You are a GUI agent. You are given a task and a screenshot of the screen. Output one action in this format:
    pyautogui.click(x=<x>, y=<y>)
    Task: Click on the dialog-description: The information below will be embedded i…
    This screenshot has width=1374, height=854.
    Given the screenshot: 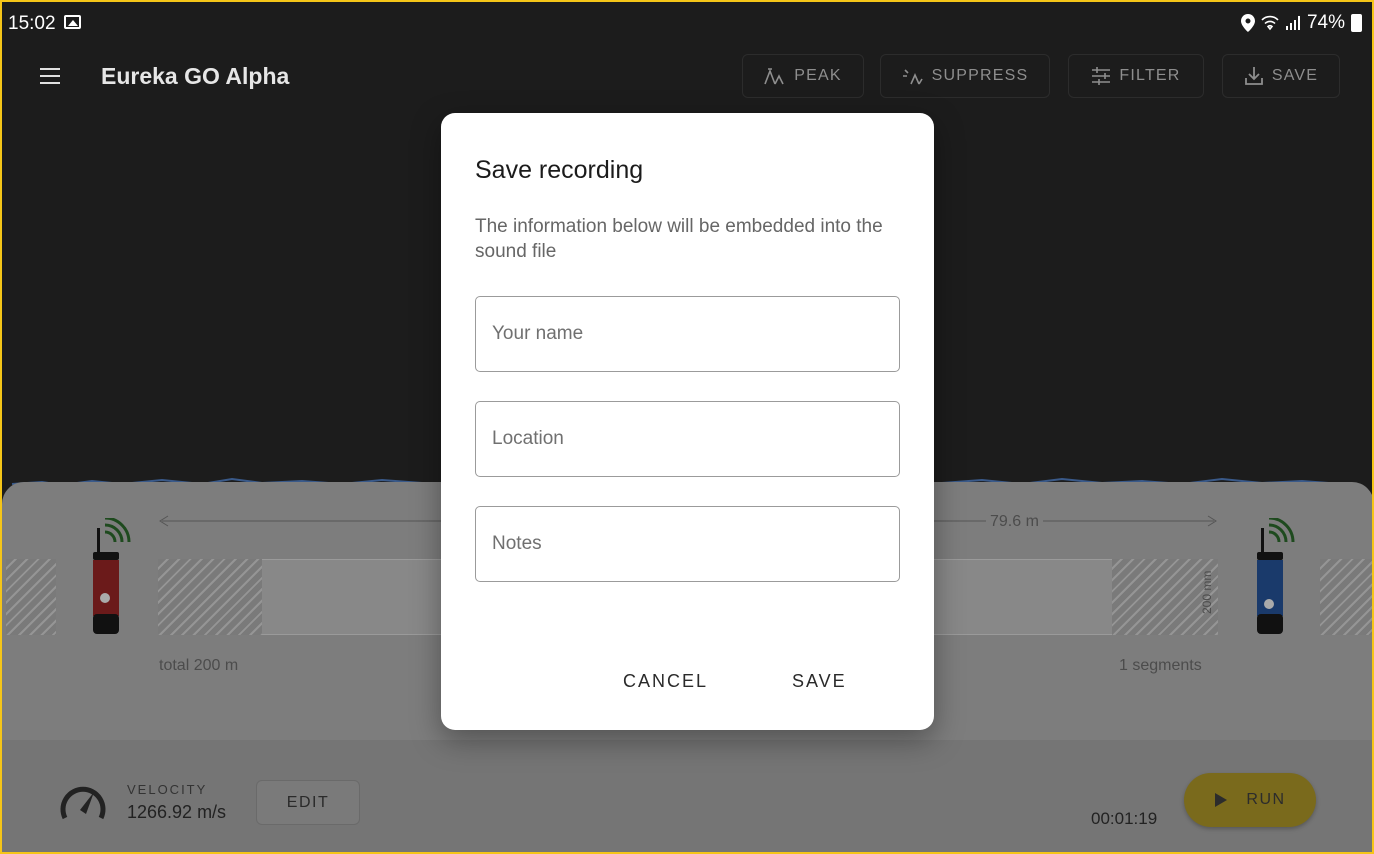 What is the action you would take?
    pyautogui.click(x=679, y=239)
    